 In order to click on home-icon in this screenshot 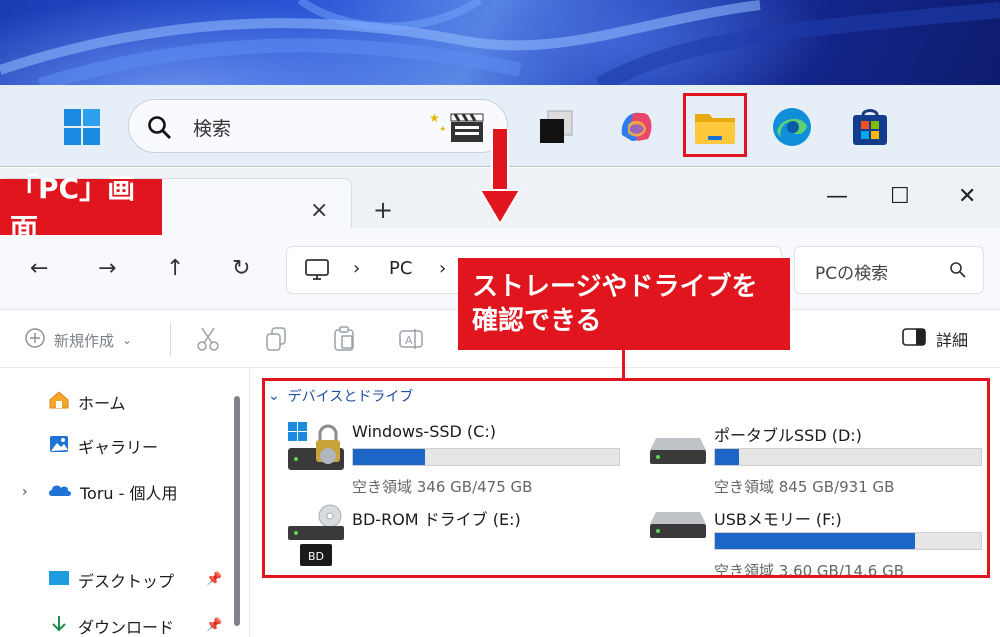, I will do `click(59, 402)`.